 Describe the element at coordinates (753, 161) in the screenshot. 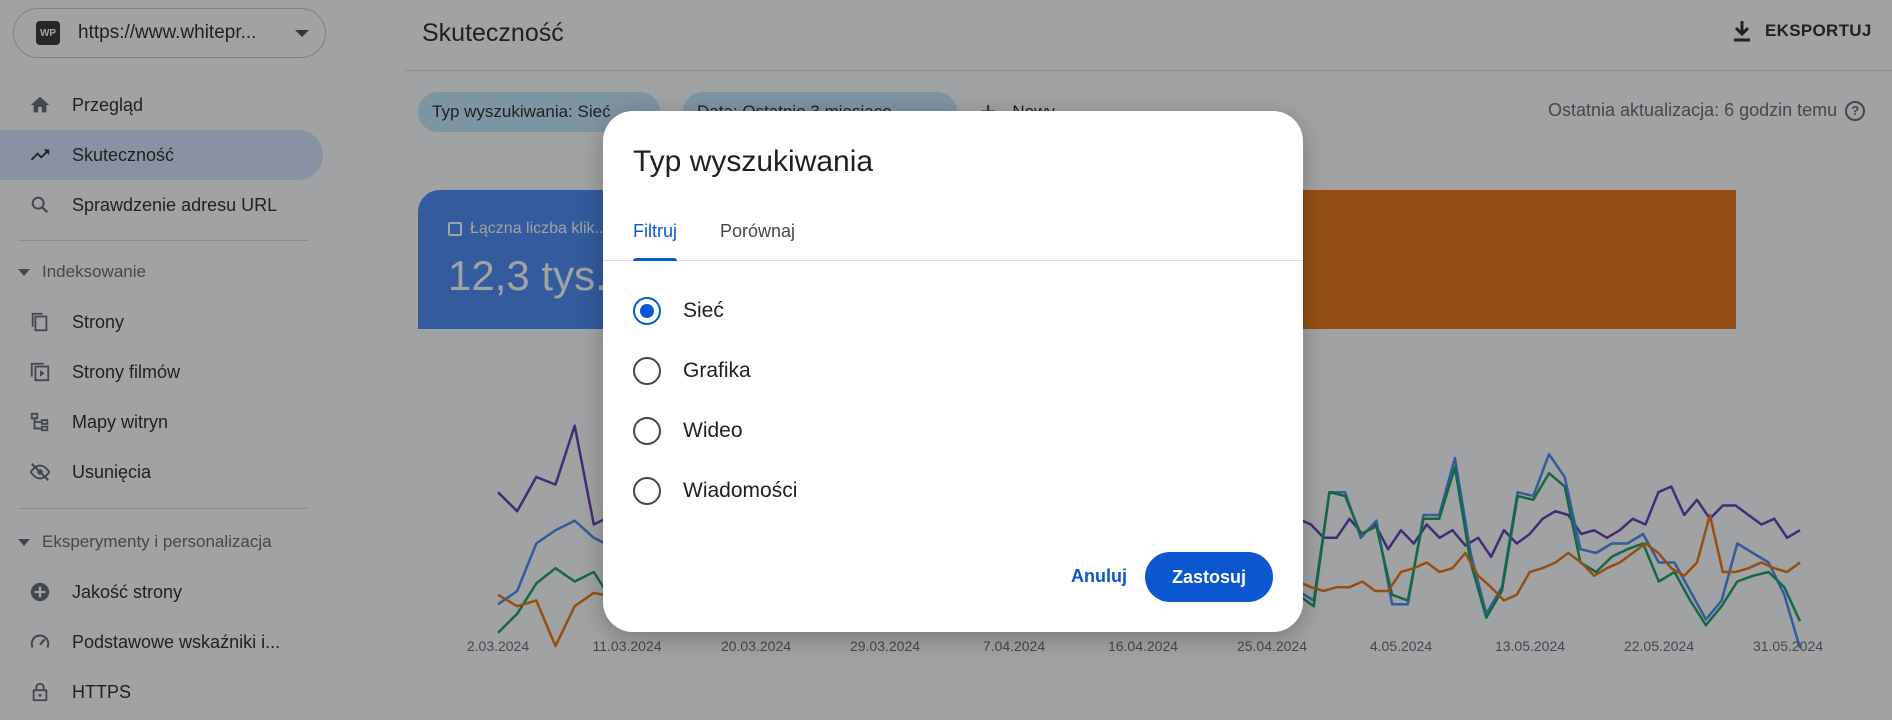

I see `dialog-title: Typ wyszukiwania` at that location.